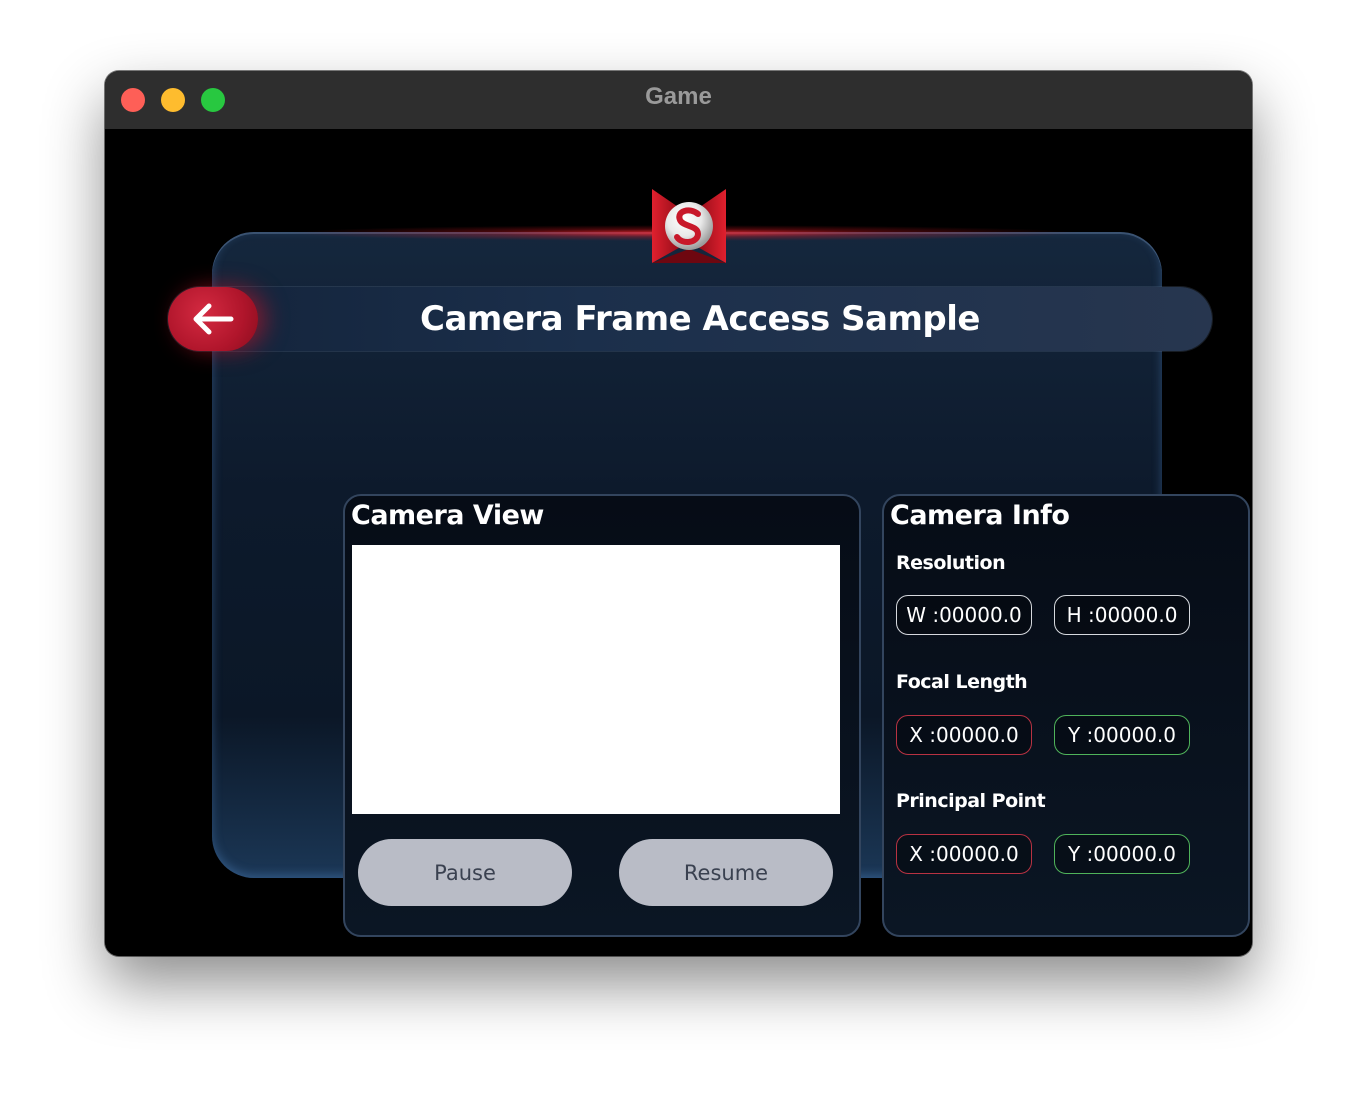  I want to click on back-button, so click(213, 319).